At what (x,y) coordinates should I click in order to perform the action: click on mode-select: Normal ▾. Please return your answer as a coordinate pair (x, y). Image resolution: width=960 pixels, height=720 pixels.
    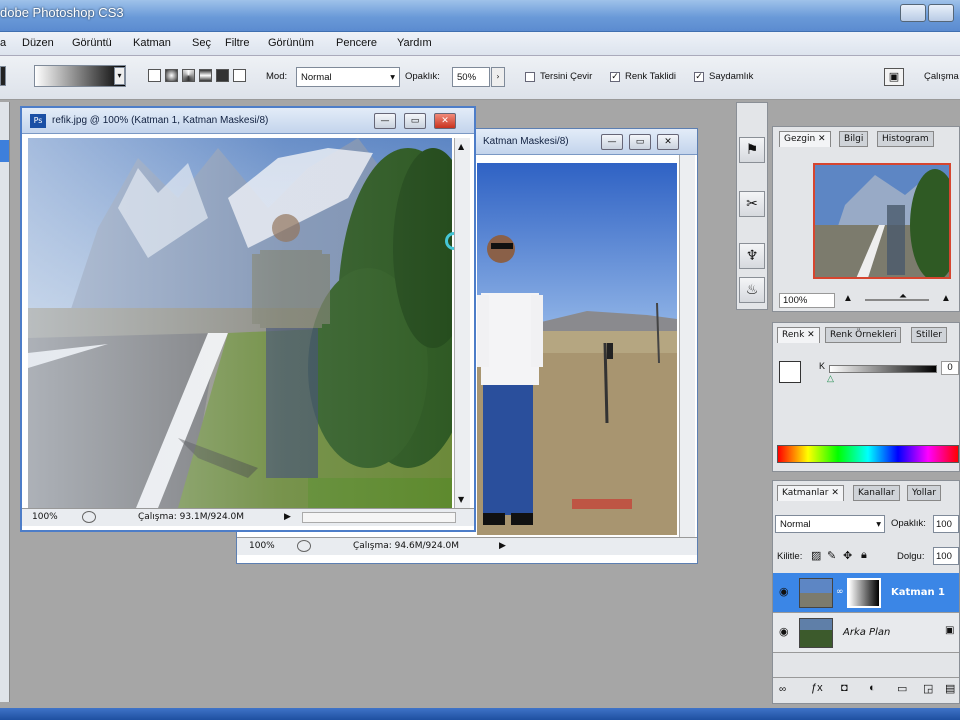
    Looking at the image, I should click on (348, 77).